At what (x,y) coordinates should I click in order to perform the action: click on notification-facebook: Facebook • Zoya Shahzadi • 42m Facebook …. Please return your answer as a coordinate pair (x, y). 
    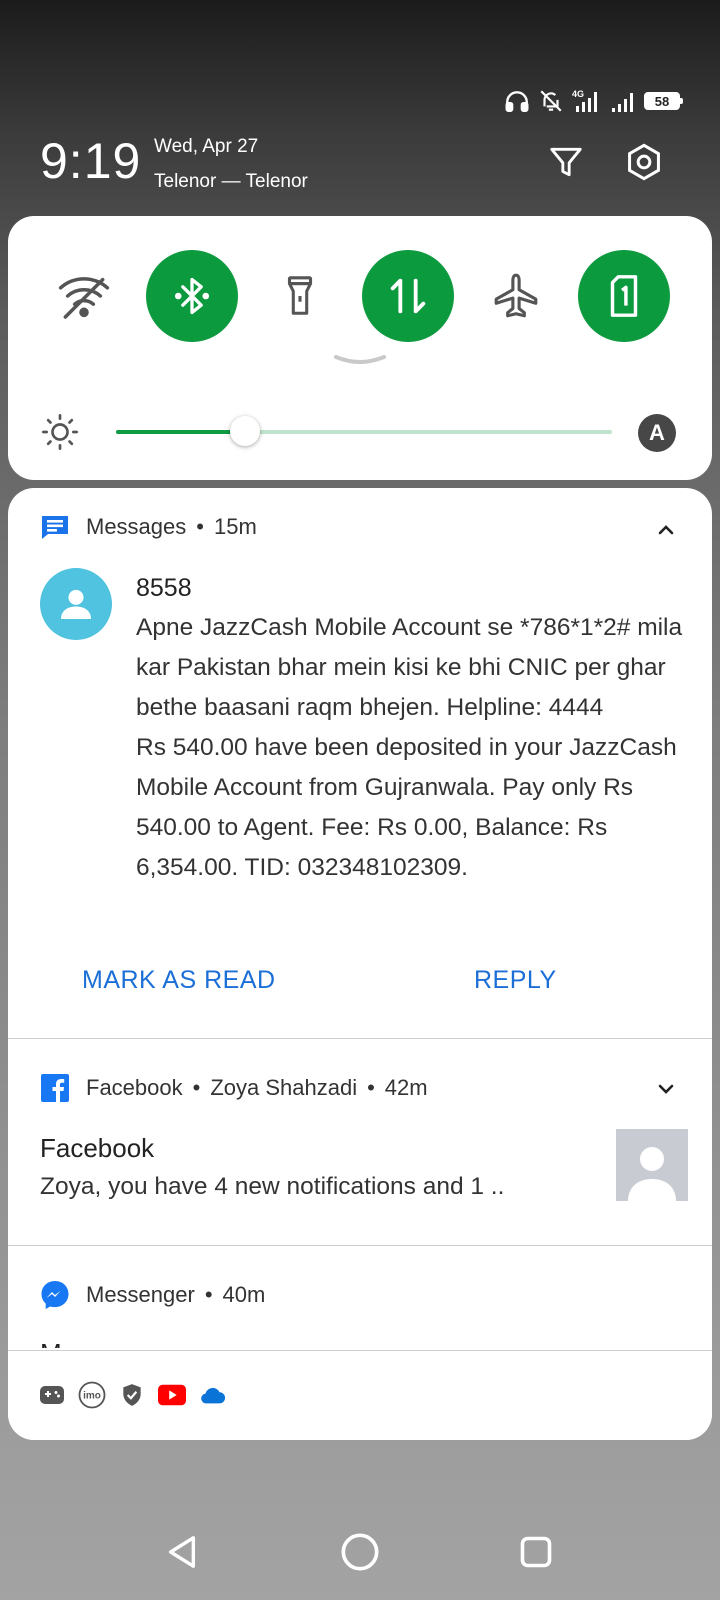
    Looking at the image, I should click on (360, 1142).